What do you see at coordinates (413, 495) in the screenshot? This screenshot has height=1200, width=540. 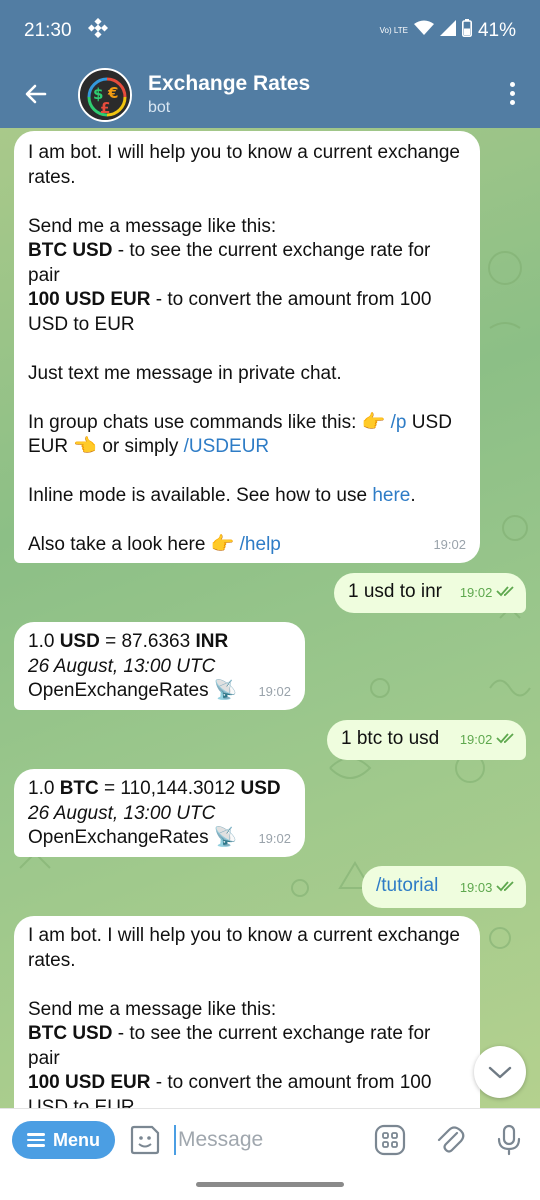 I see `message-text: .` at bounding box center [413, 495].